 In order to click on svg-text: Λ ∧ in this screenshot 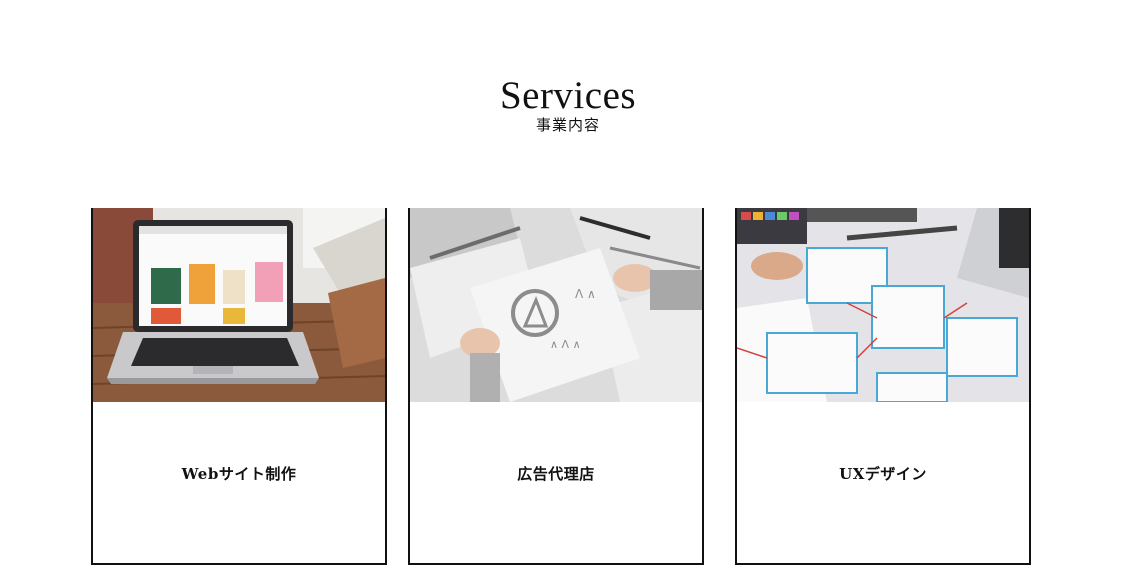, I will do `click(585, 294)`.